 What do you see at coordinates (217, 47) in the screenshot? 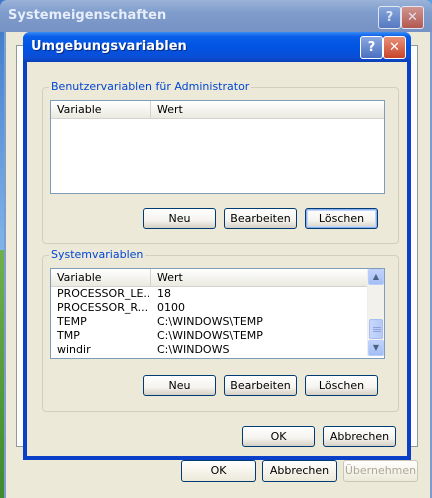
I see `dialog-titlebar: Umgebungsvariablen ? ✕` at bounding box center [217, 47].